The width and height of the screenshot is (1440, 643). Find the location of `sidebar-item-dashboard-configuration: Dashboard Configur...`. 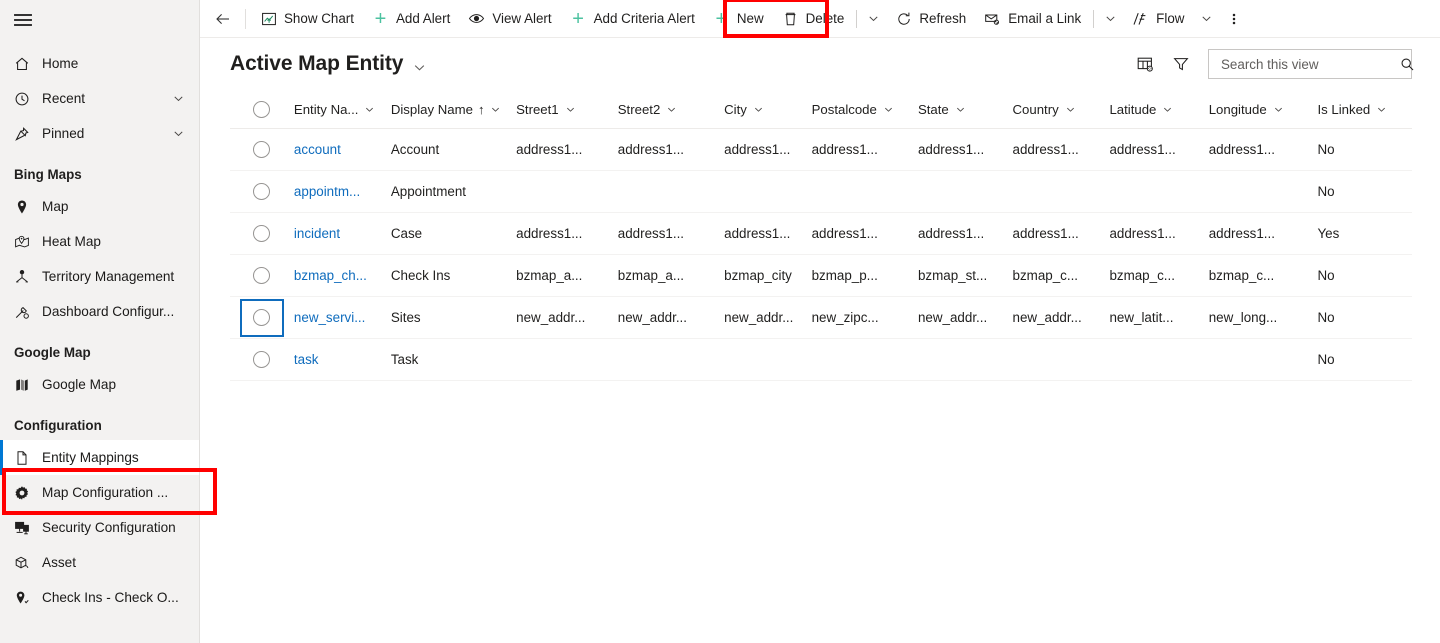

sidebar-item-dashboard-configuration: Dashboard Configur... is located at coordinates (99, 311).